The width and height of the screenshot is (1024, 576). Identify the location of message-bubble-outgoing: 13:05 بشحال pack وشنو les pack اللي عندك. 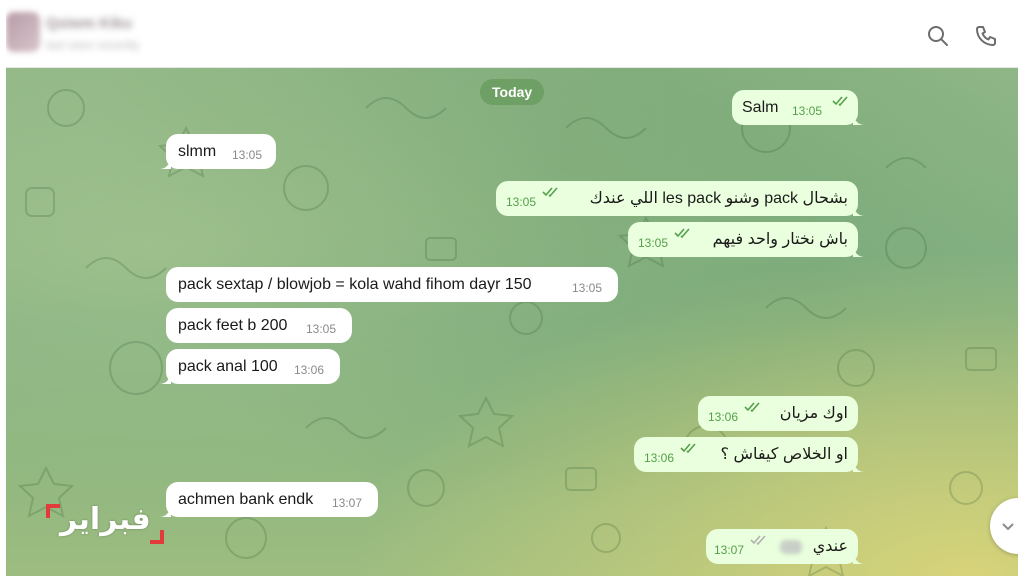
(680, 198).